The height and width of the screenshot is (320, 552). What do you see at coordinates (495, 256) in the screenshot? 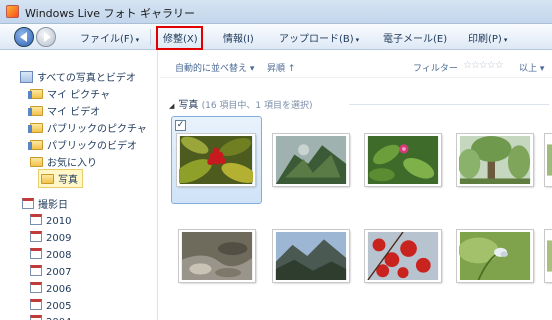
I see `photo-white-bud` at bounding box center [495, 256].